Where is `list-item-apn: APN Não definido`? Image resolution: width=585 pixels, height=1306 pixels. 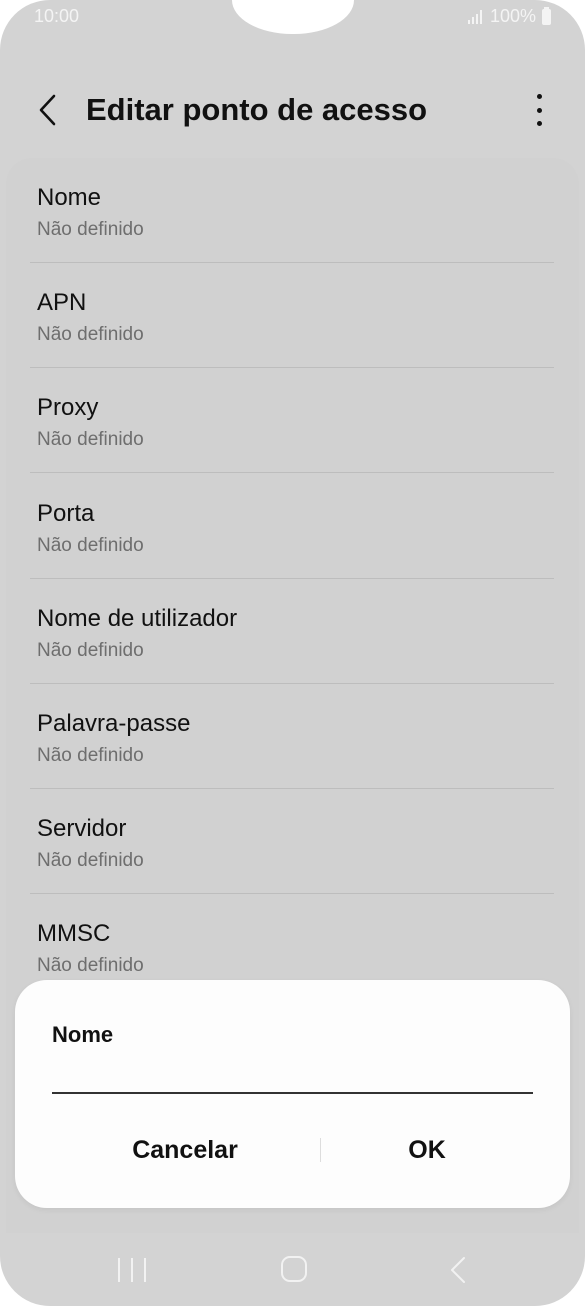
list-item-apn: APN Não definido is located at coordinates (292, 315).